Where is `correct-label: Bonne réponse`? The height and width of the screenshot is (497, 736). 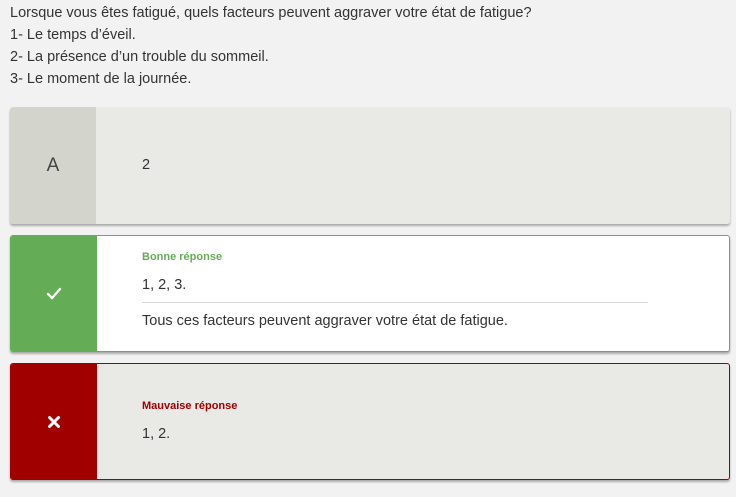
correct-label: Bonne réponse is located at coordinates (182, 257).